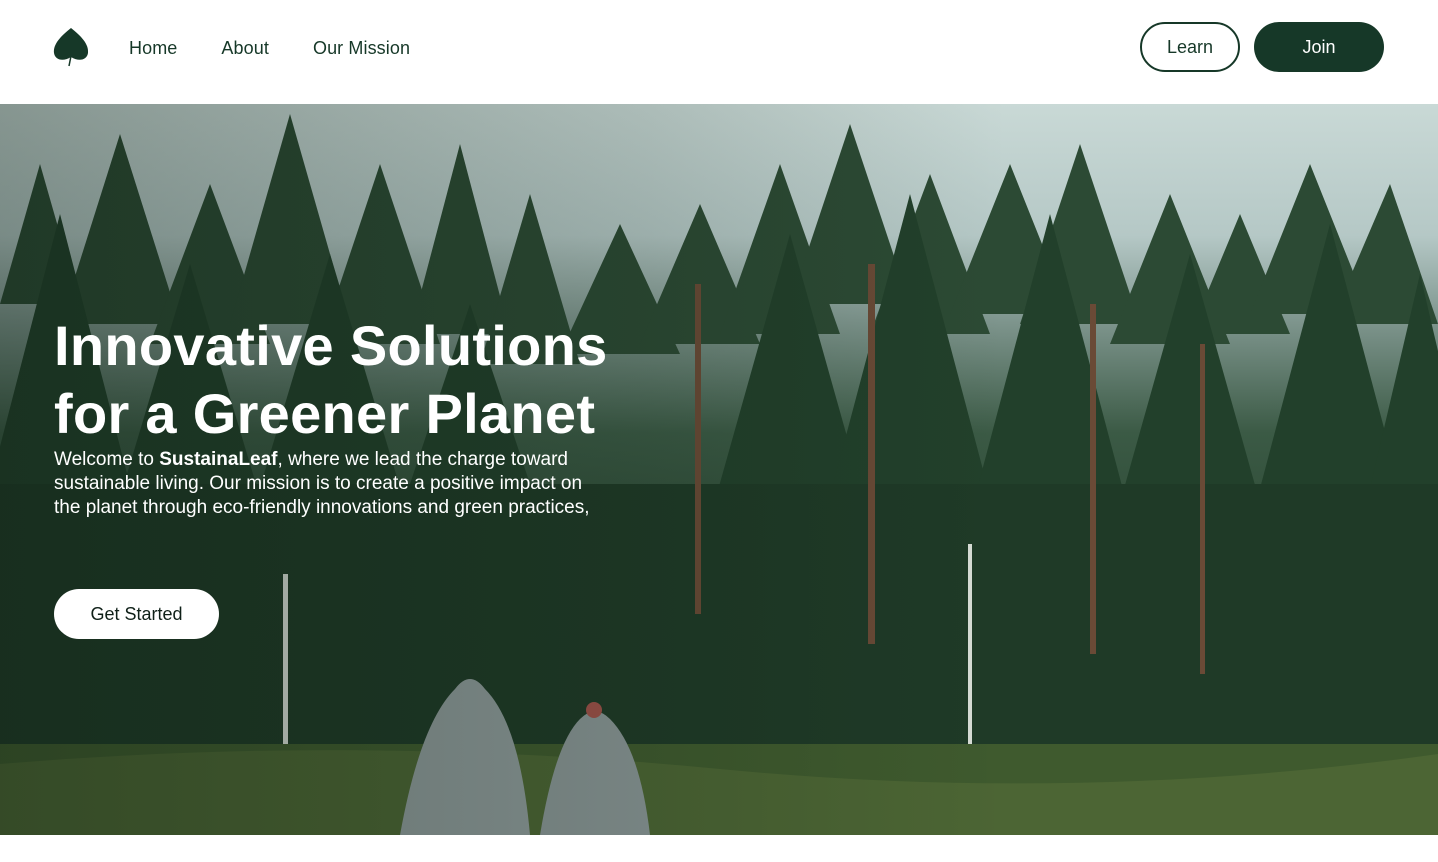  What do you see at coordinates (331, 345) in the screenshot?
I see `hero-title-line-1: Innovative Solutions` at bounding box center [331, 345].